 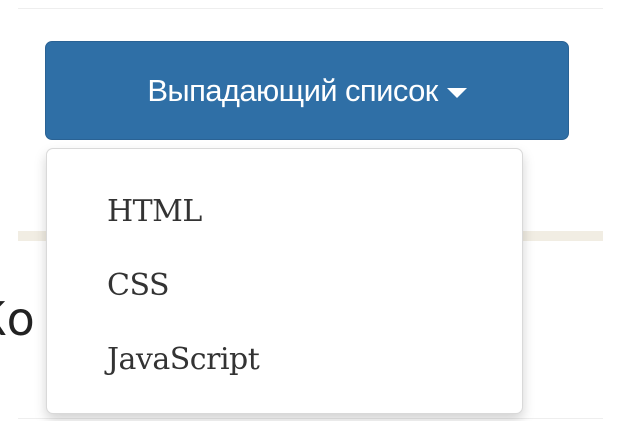 What do you see at coordinates (310, 418) in the screenshot?
I see `bottom-divider` at bounding box center [310, 418].